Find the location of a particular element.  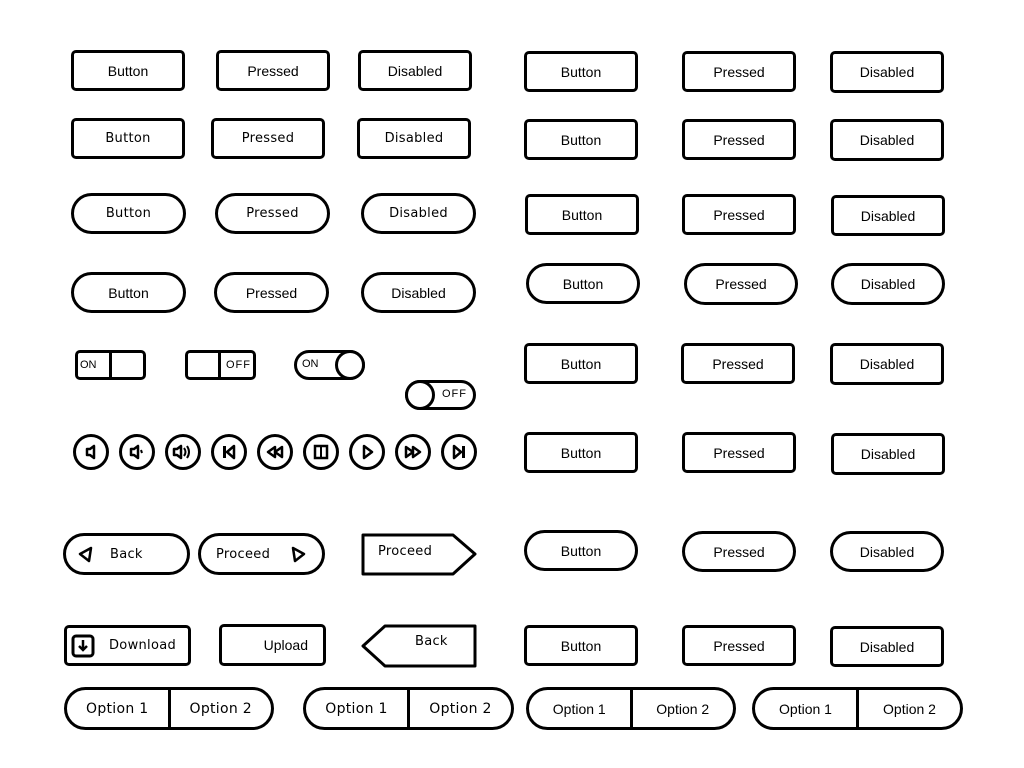

download-button: Download is located at coordinates (127, 645).